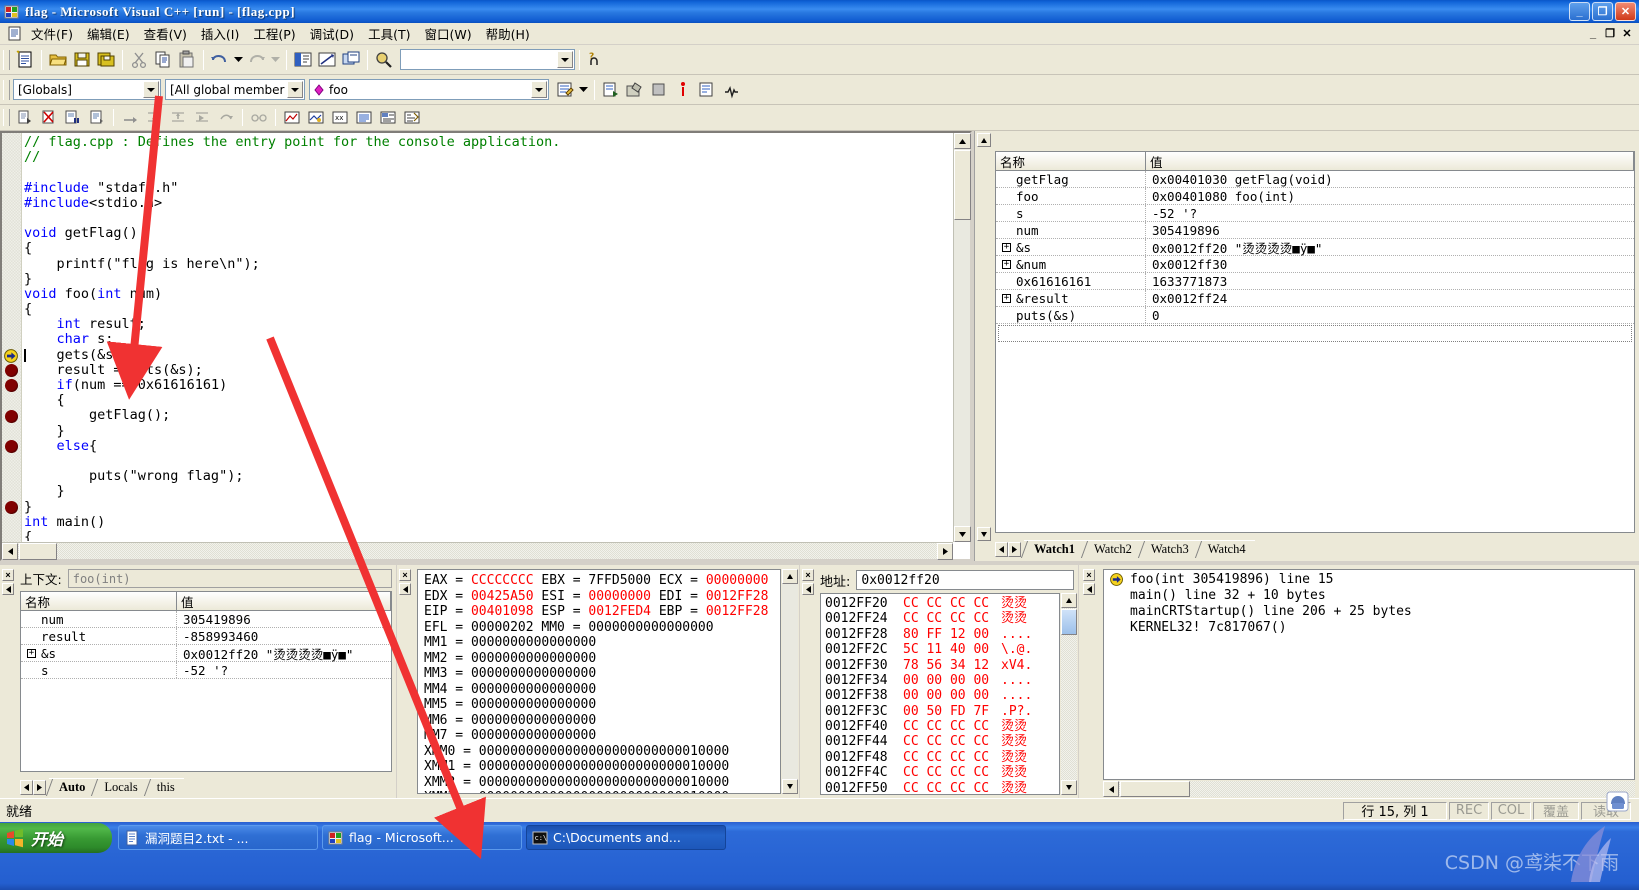  I want to click on variables-col-name: 名称, so click(99, 601).